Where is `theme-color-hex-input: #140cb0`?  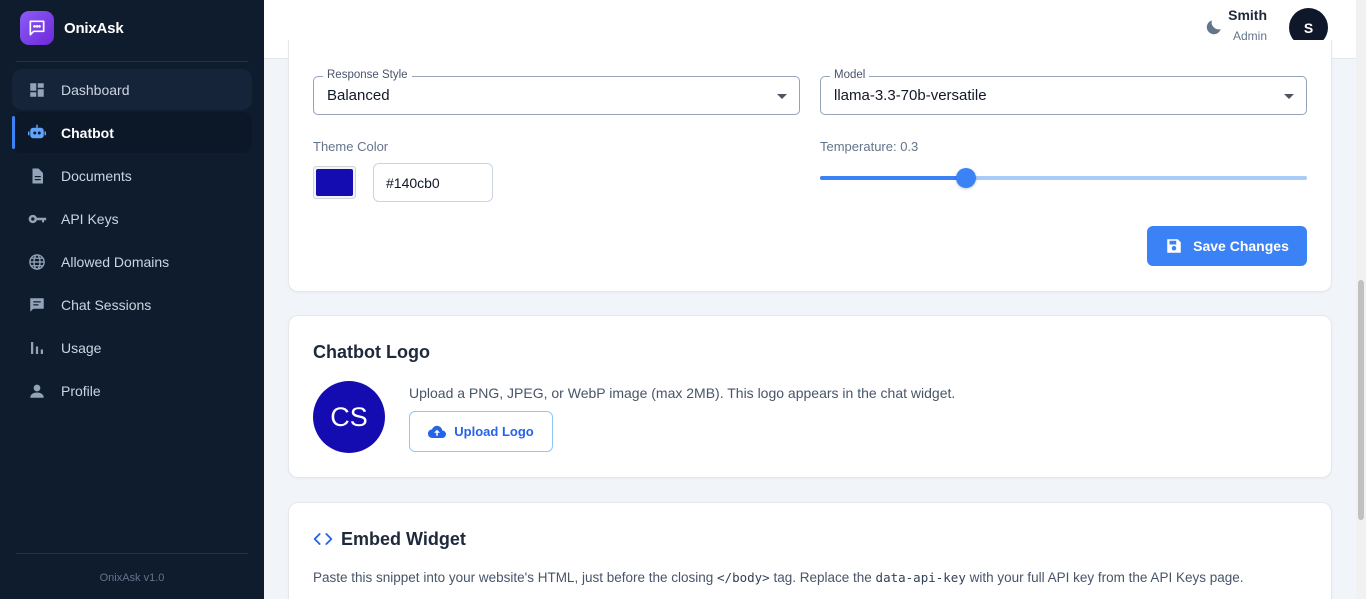
theme-color-hex-input: #140cb0 is located at coordinates (433, 182).